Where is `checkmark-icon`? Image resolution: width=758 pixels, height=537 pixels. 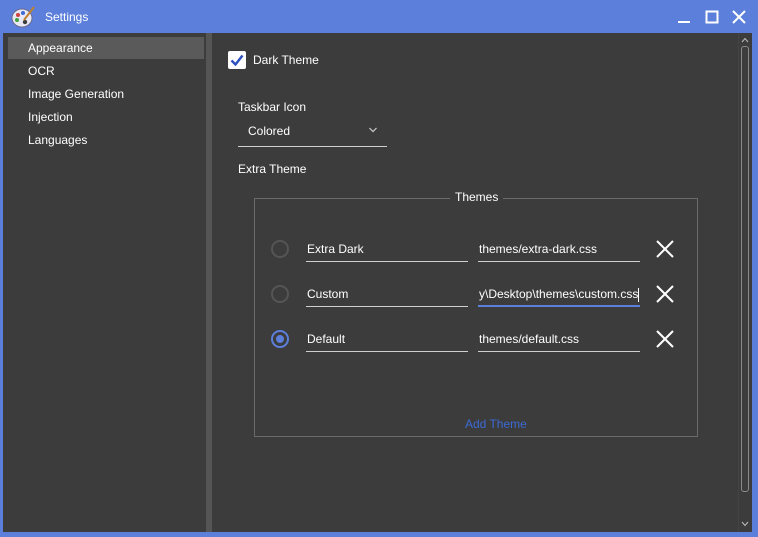
checkmark-icon is located at coordinates (237, 60).